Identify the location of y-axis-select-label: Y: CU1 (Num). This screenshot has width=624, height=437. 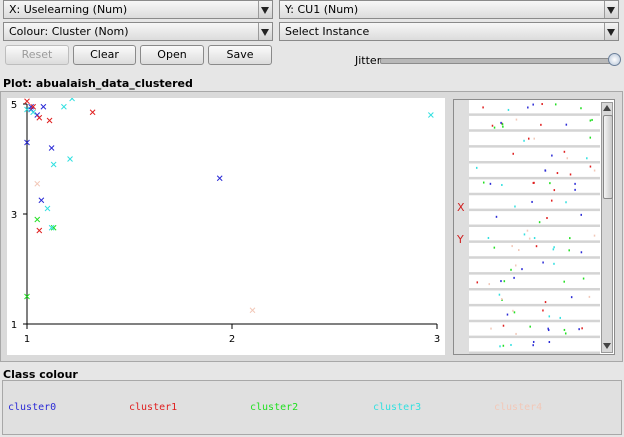
(322, 9).